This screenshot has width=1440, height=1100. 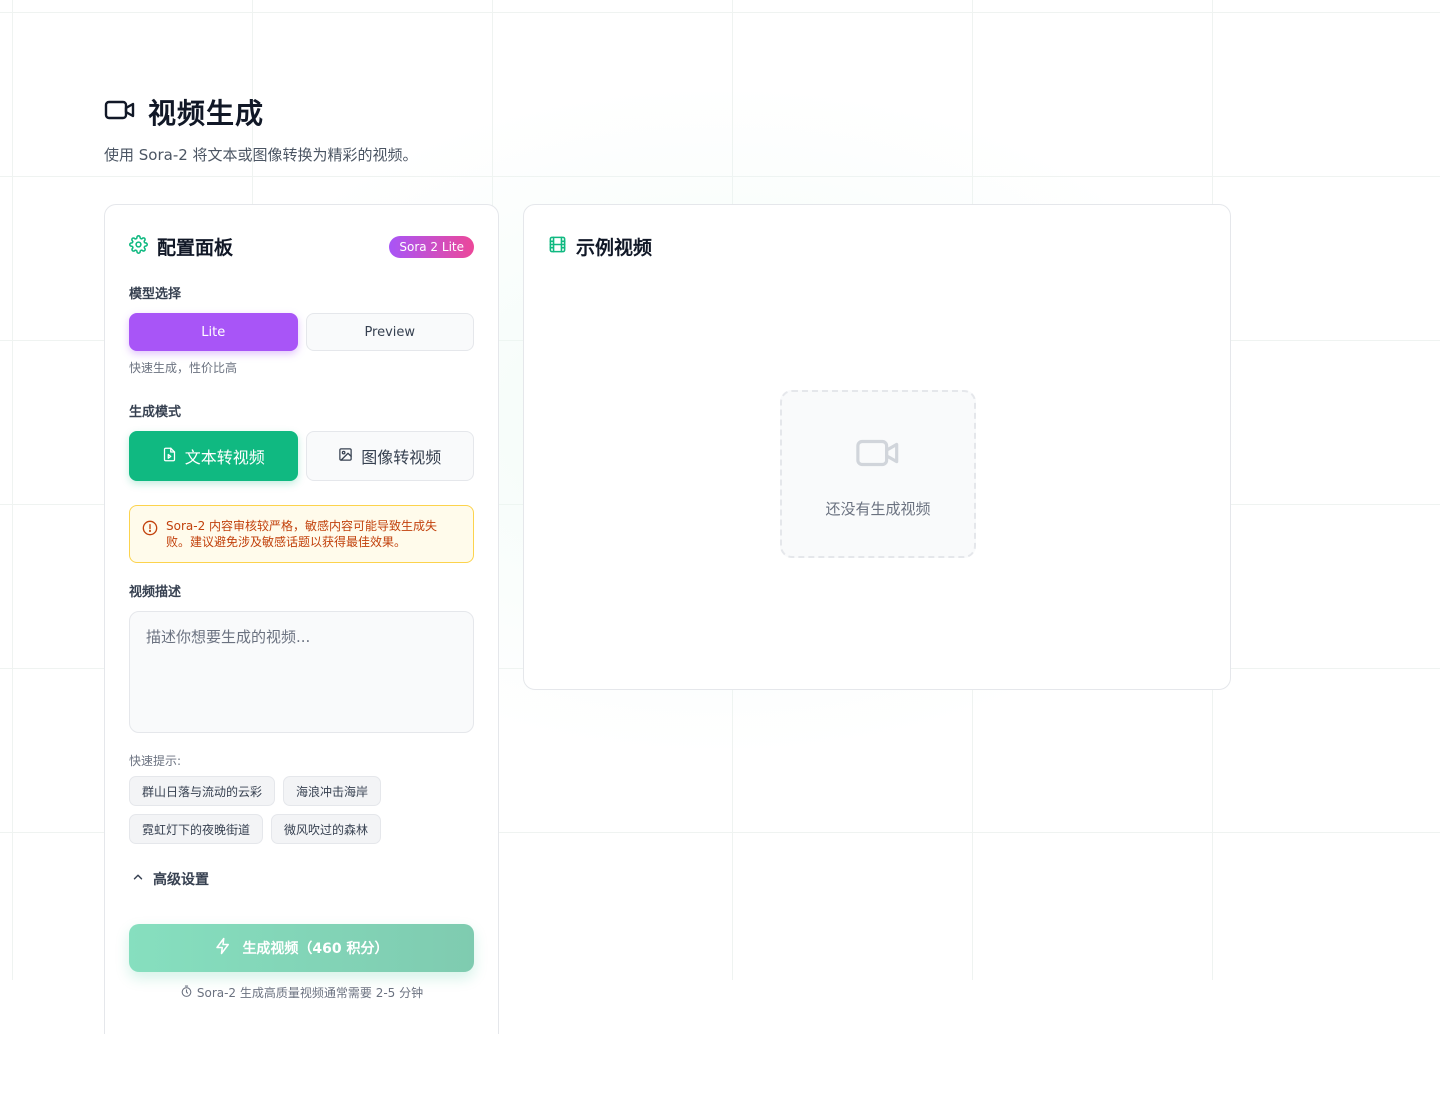 What do you see at coordinates (614, 248) in the screenshot?
I see `preview-panel-title: 示例视频` at bounding box center [614, 248].